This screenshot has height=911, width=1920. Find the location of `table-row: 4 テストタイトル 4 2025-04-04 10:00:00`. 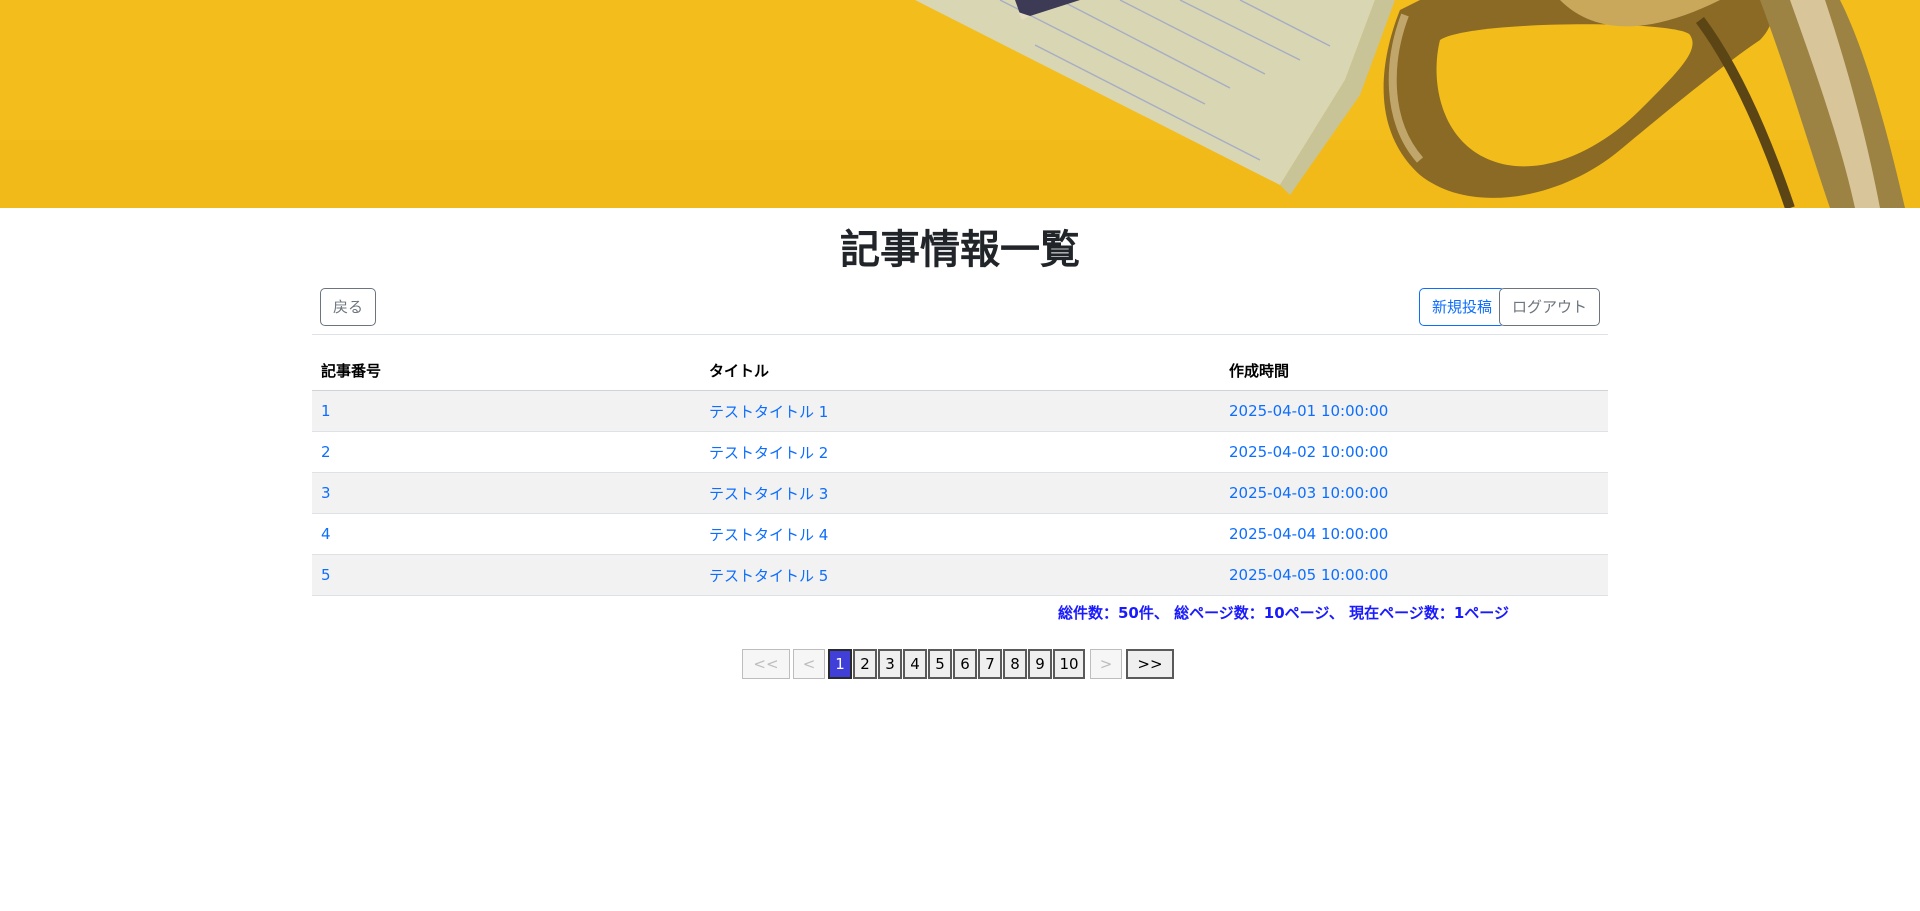

table-row: 4 テストタイトル 4 2025-04-04 10:00:00 is located at coordinates (960, 534).